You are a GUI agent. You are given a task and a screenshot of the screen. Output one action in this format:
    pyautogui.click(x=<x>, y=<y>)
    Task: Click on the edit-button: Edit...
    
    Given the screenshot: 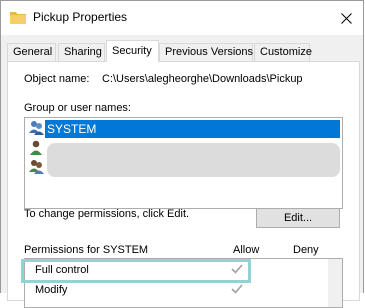 What is the action you would take?
    pyautogui.click(x=298, y=218)
    